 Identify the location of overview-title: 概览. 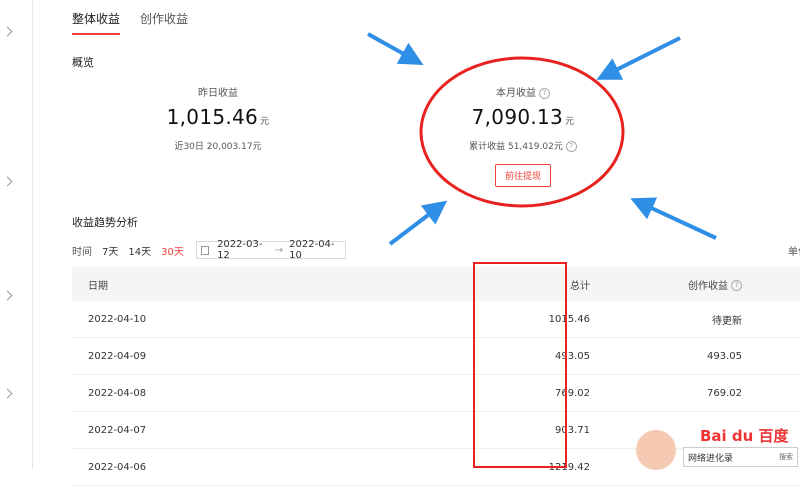
(83, 62).